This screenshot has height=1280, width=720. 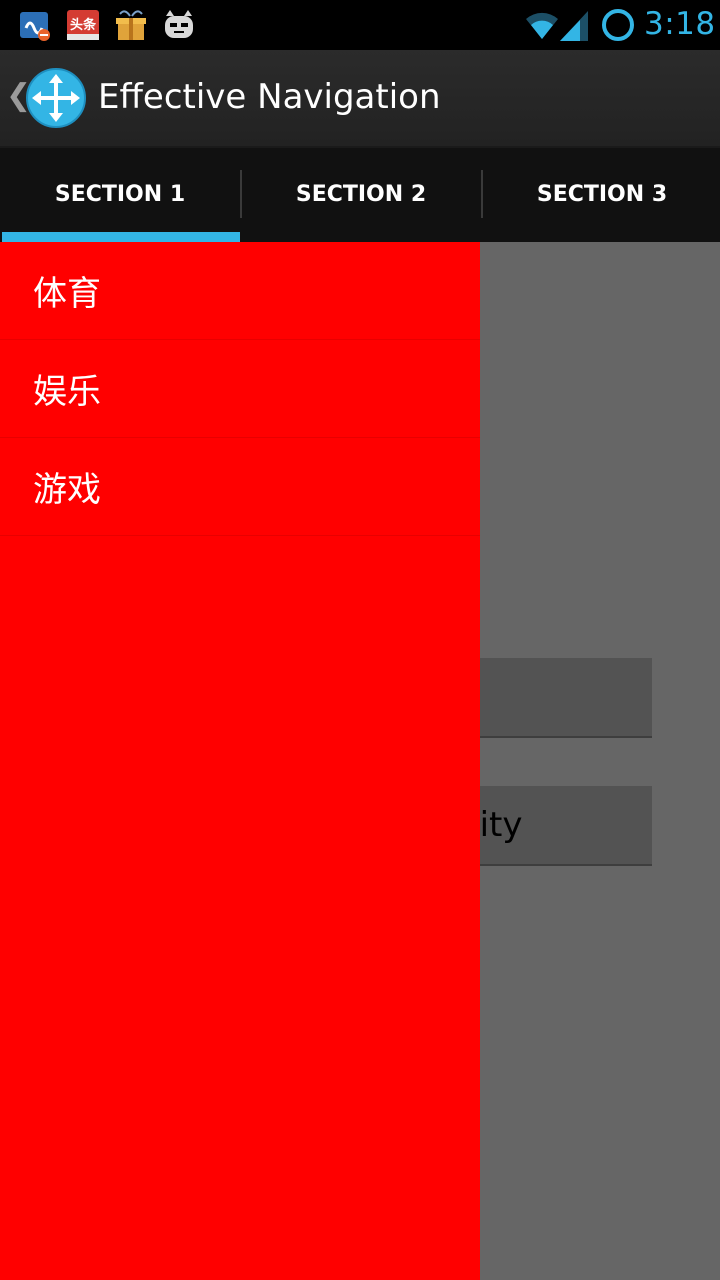 What do you see at coordinates (618, 25) in the screenshot?
I see `sync-ring-icon` at bounding box center [618, 25].